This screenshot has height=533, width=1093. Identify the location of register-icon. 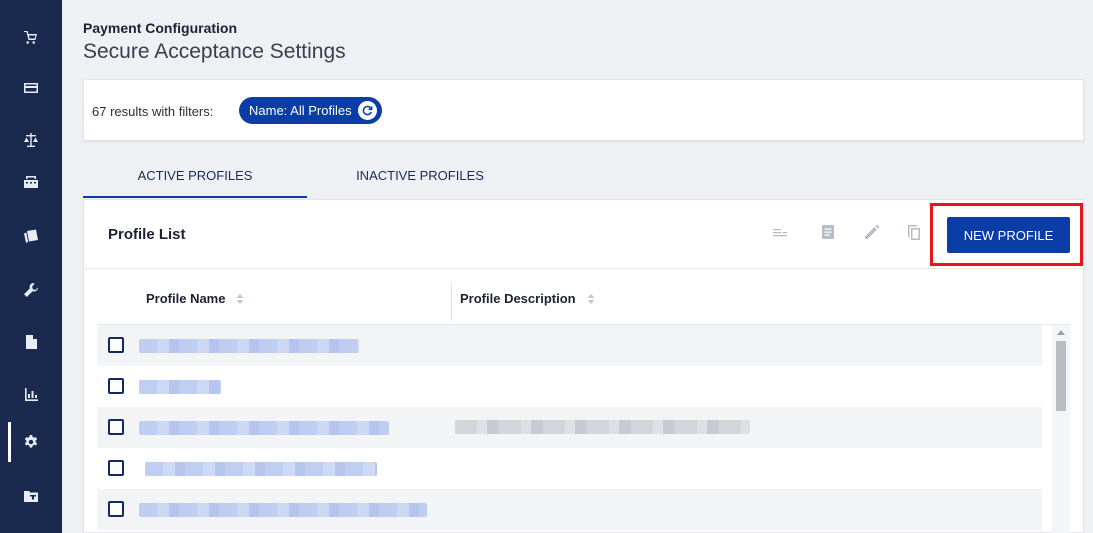
(31, 182).